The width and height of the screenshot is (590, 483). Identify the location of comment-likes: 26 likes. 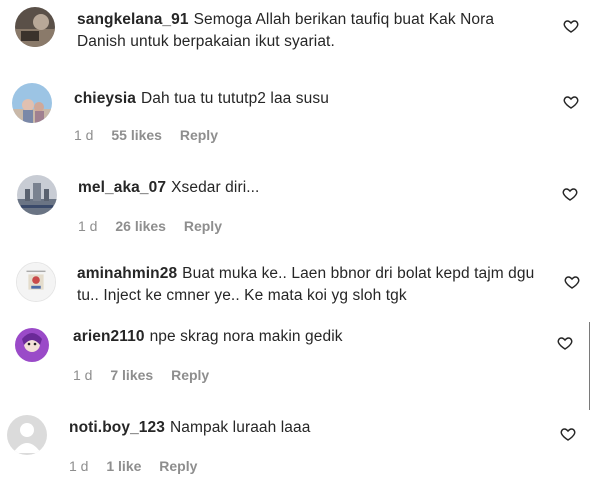
(140, 226).